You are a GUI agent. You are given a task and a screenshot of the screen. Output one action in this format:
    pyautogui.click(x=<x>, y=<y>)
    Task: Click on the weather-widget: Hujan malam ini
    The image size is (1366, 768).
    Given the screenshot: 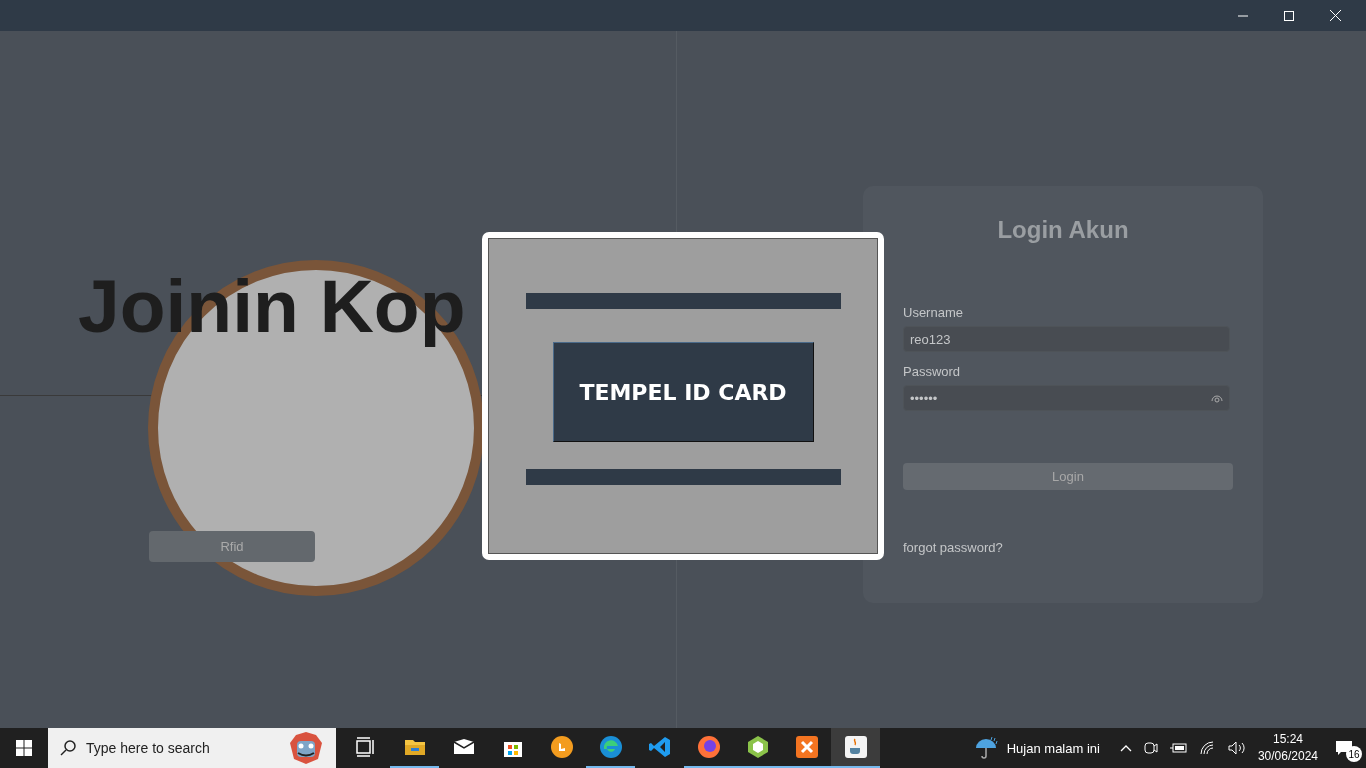 What is the action you would take?
    pyautogui.click(x=1037, y=748)
    